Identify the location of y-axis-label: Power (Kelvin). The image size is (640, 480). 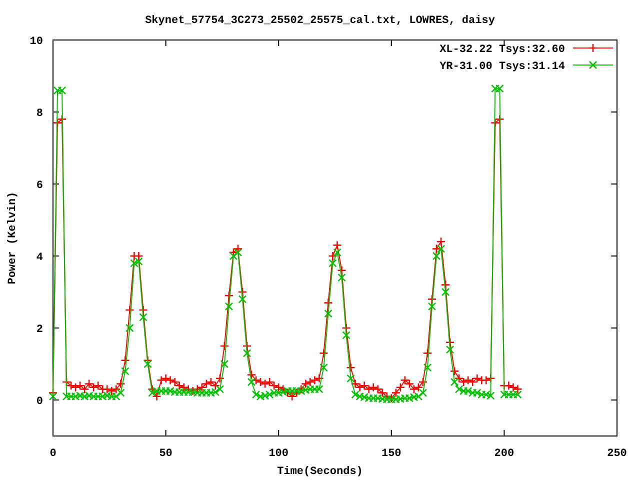
(13, 238).